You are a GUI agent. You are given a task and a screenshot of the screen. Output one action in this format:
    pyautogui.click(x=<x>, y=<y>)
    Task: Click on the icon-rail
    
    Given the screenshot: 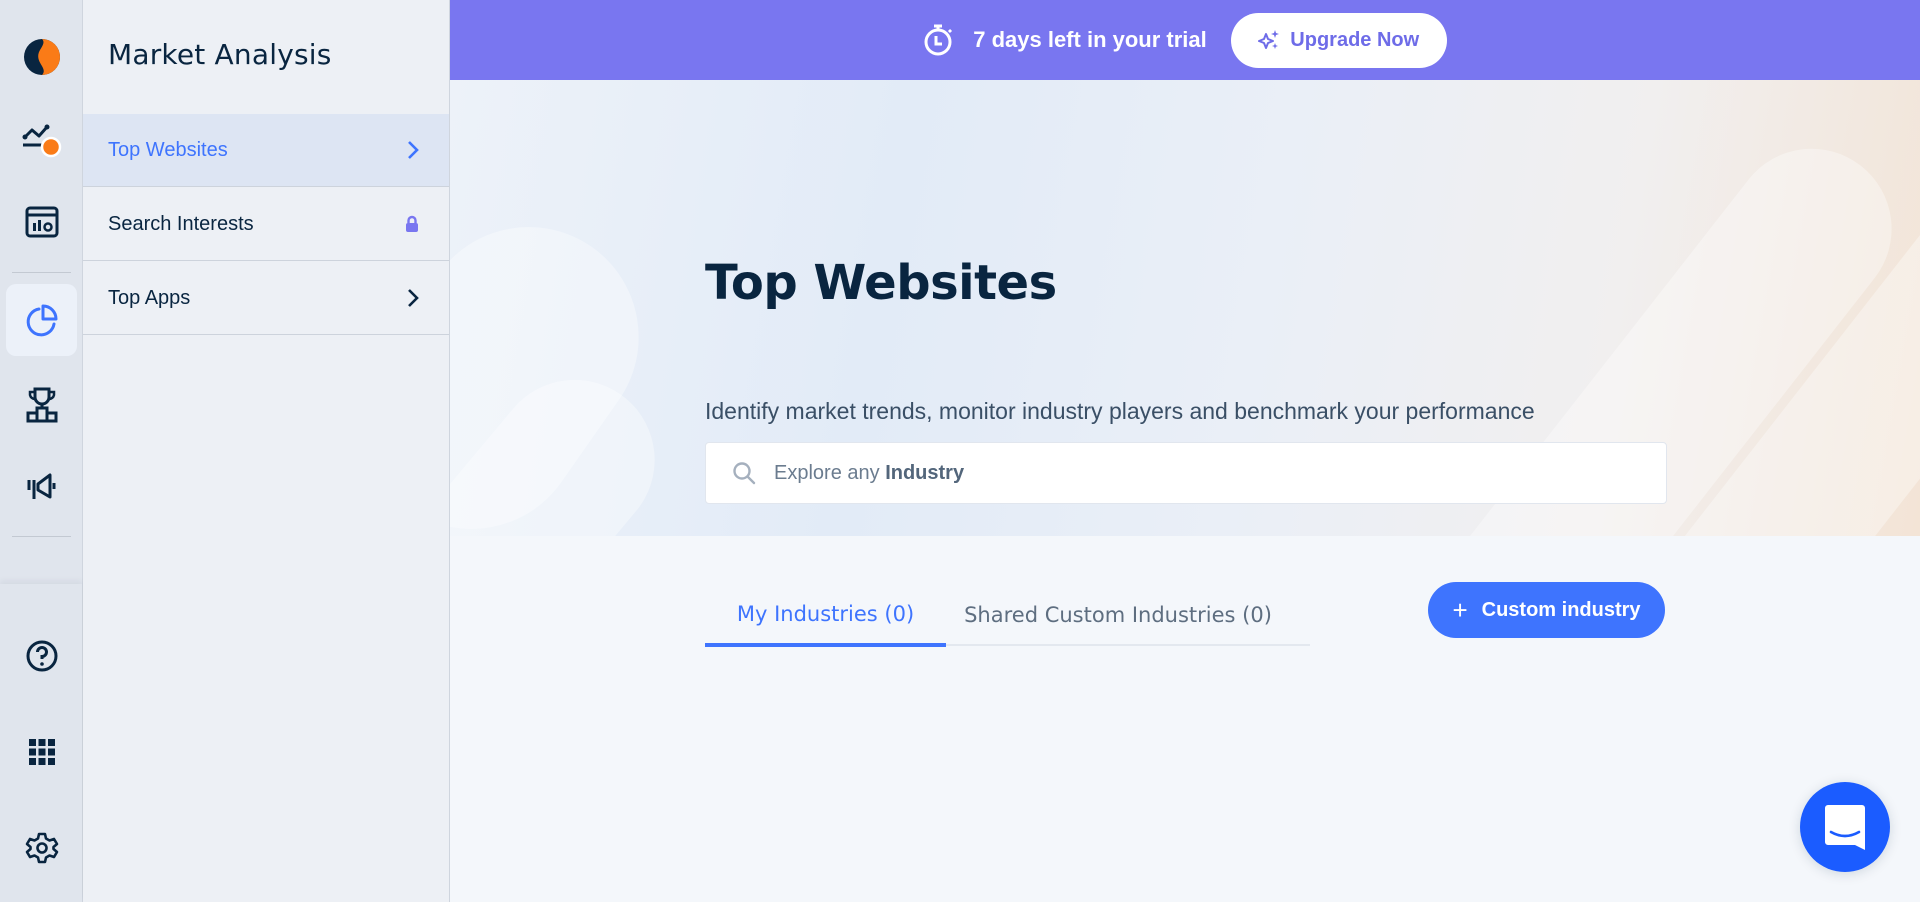 What is the action you would take?
    pyautogui.click(x=41, y=451)
    